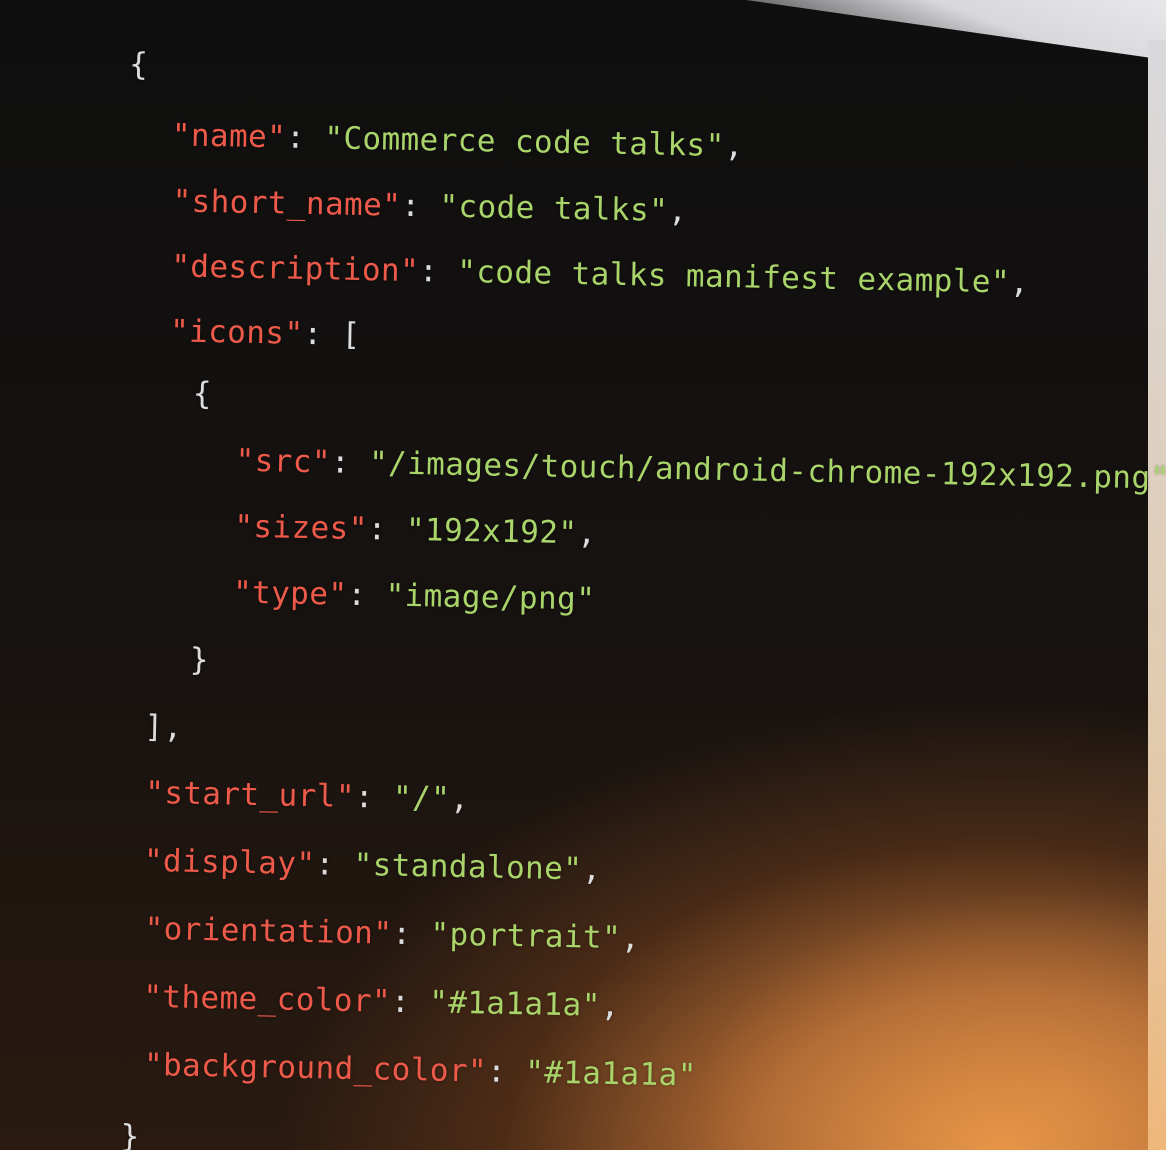 The height and width of the screenshot is (1150, 1166). What do you see at coordinates (130, 1134) in the screenshot?
I see `close-brace: }` at bounding box center [130, 1134].